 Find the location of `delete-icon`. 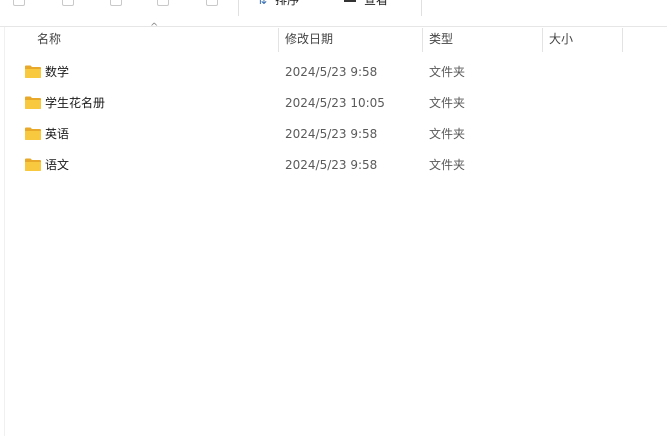

delete-icon is located at coordinates (212, 3).